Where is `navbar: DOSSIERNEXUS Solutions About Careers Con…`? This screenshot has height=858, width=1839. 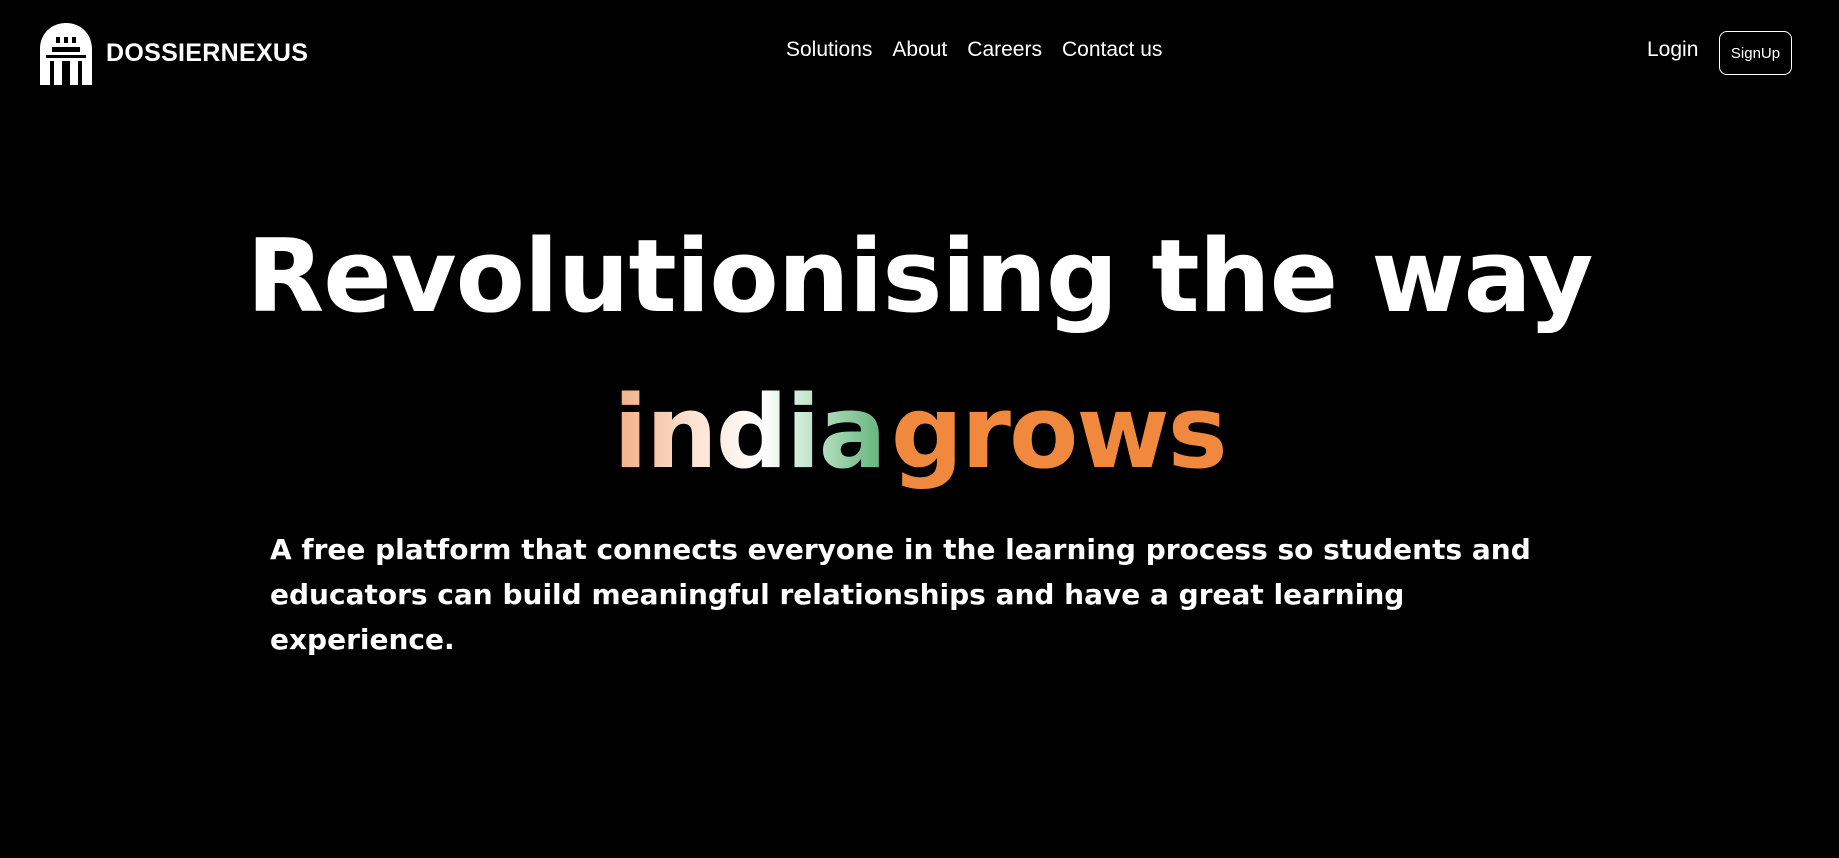
navbar: DOSSIERNEXUS Solutions About Careers Con… is located at coordinates (919, 52).